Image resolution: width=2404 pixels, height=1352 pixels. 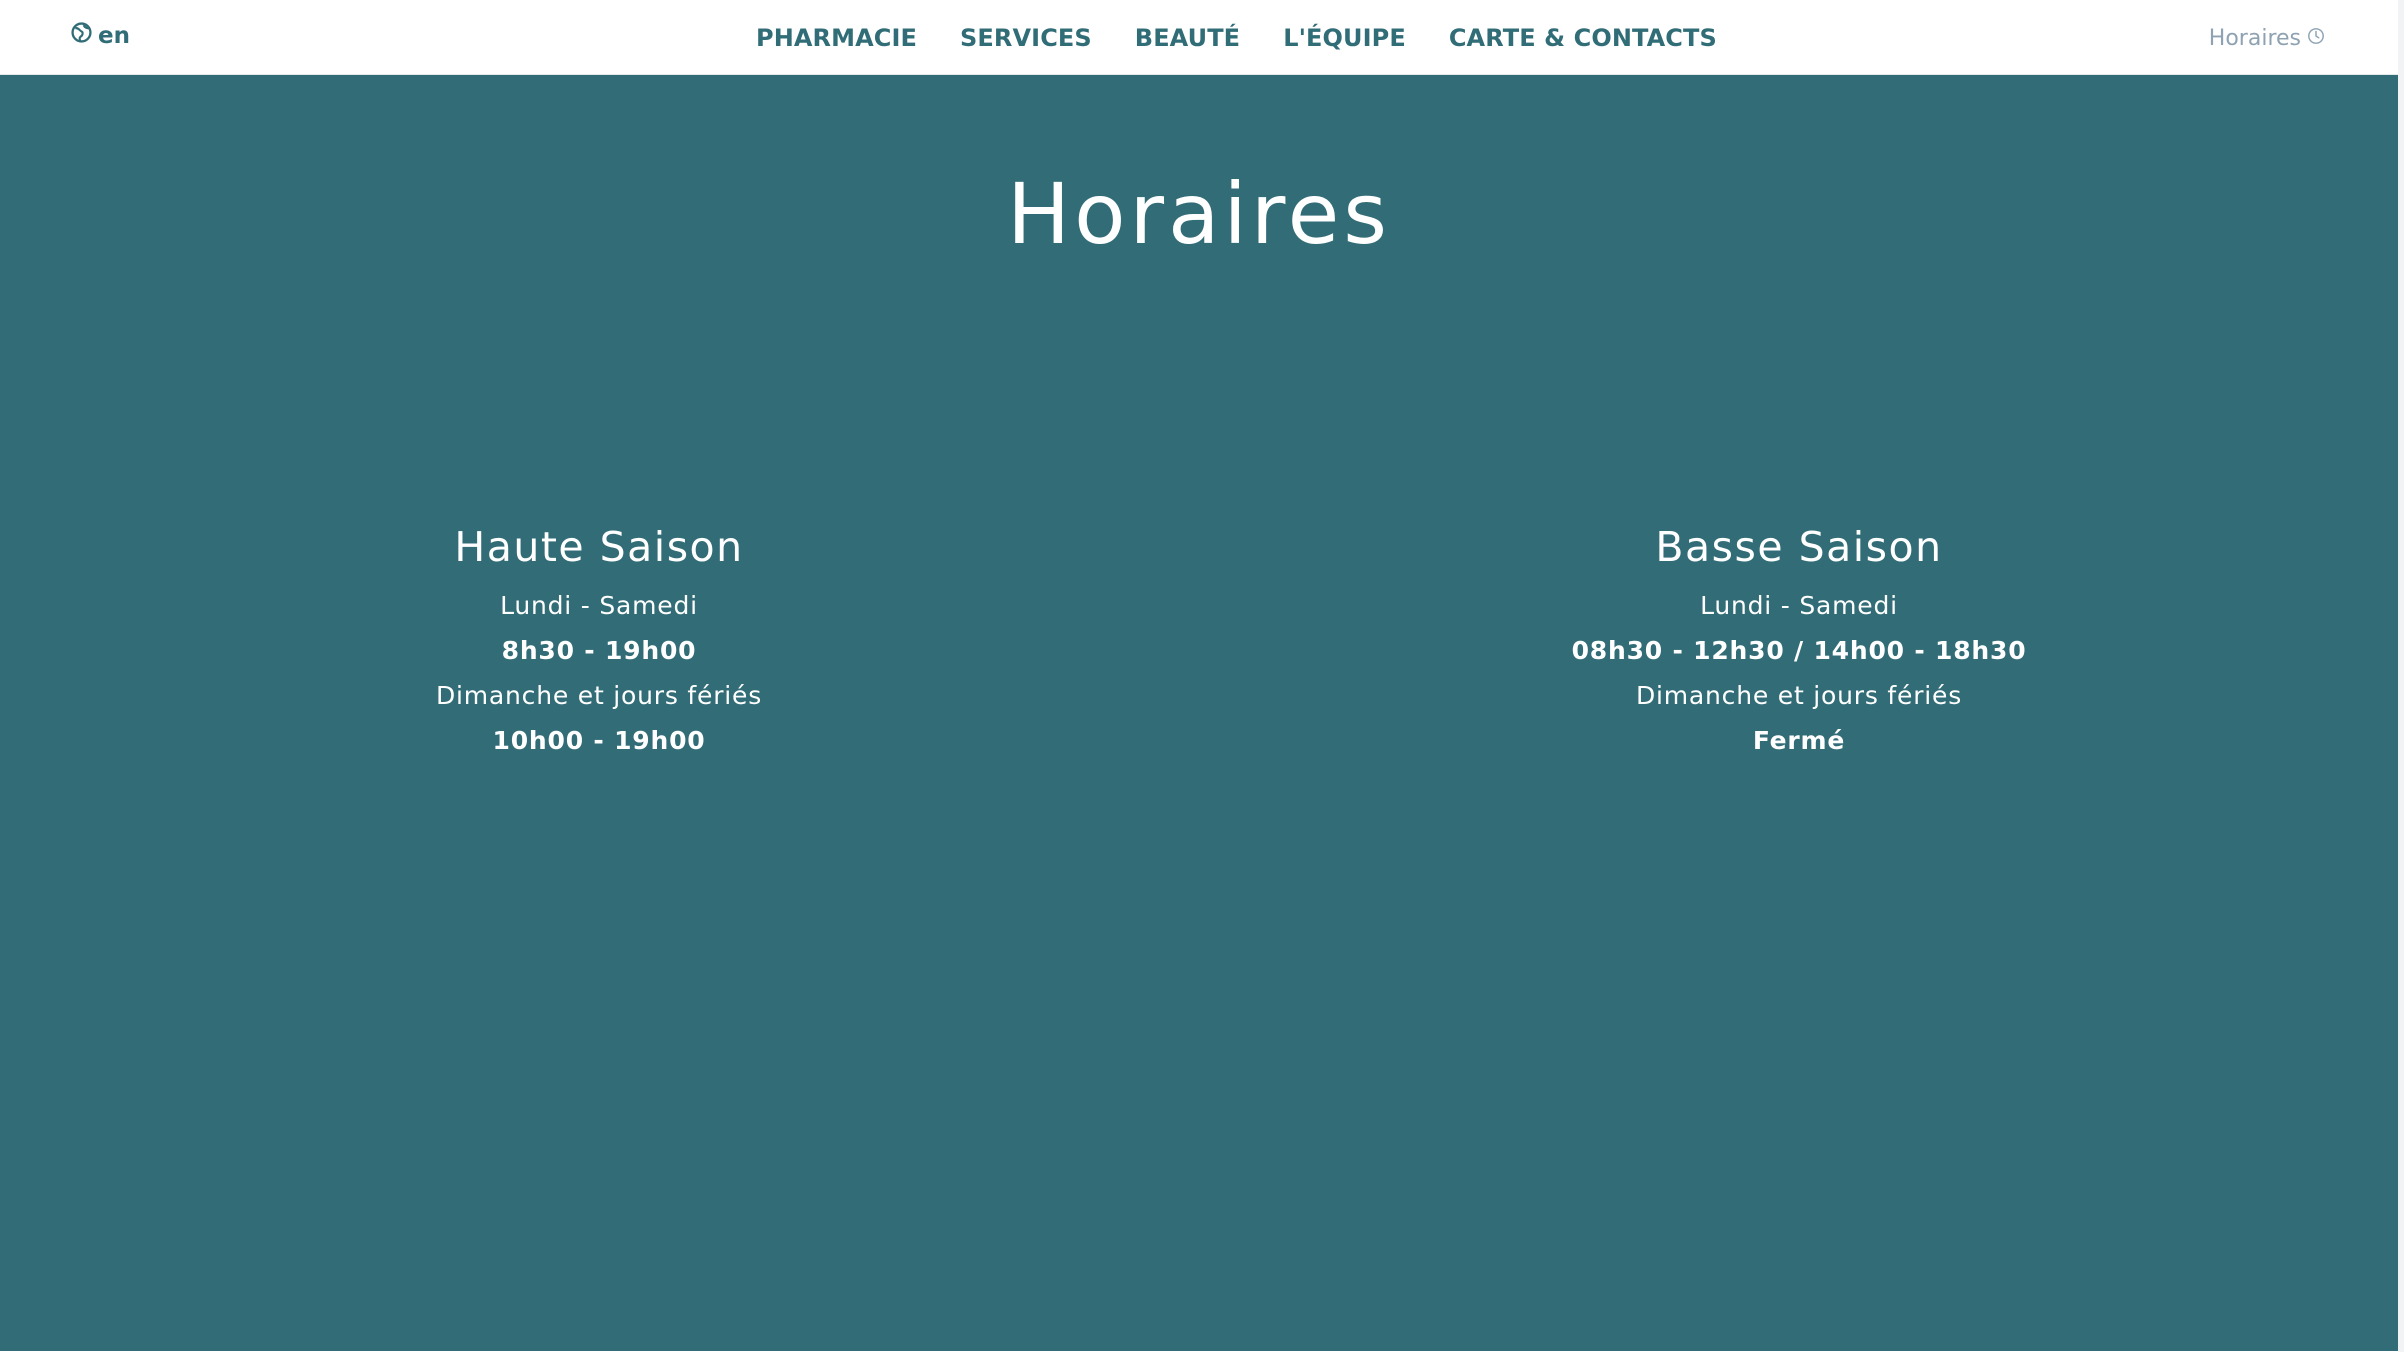 What do you see at coordinates (836, 38) in the screenshot?
I see `nav-pharmacie: PHARMACIE` at bounding box center [836, 38].